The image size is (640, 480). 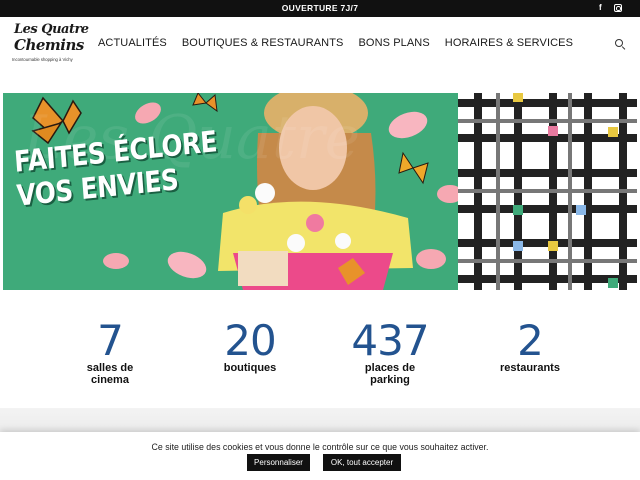 I want to click on stat-label: restaurants, so click(x=530, y=368).